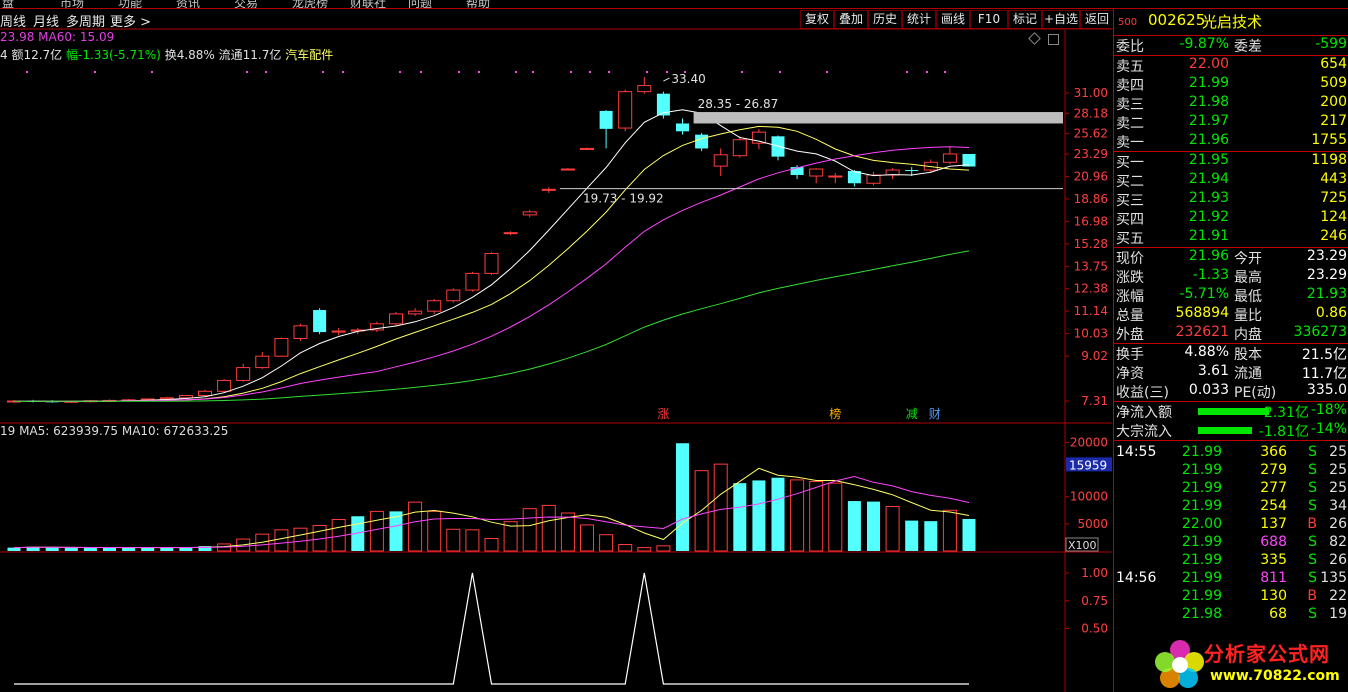  What do you see at coordinates (1248, 374) in the screenshot?
I see `fund-label: 流通` at bounding box center [1248, 374].